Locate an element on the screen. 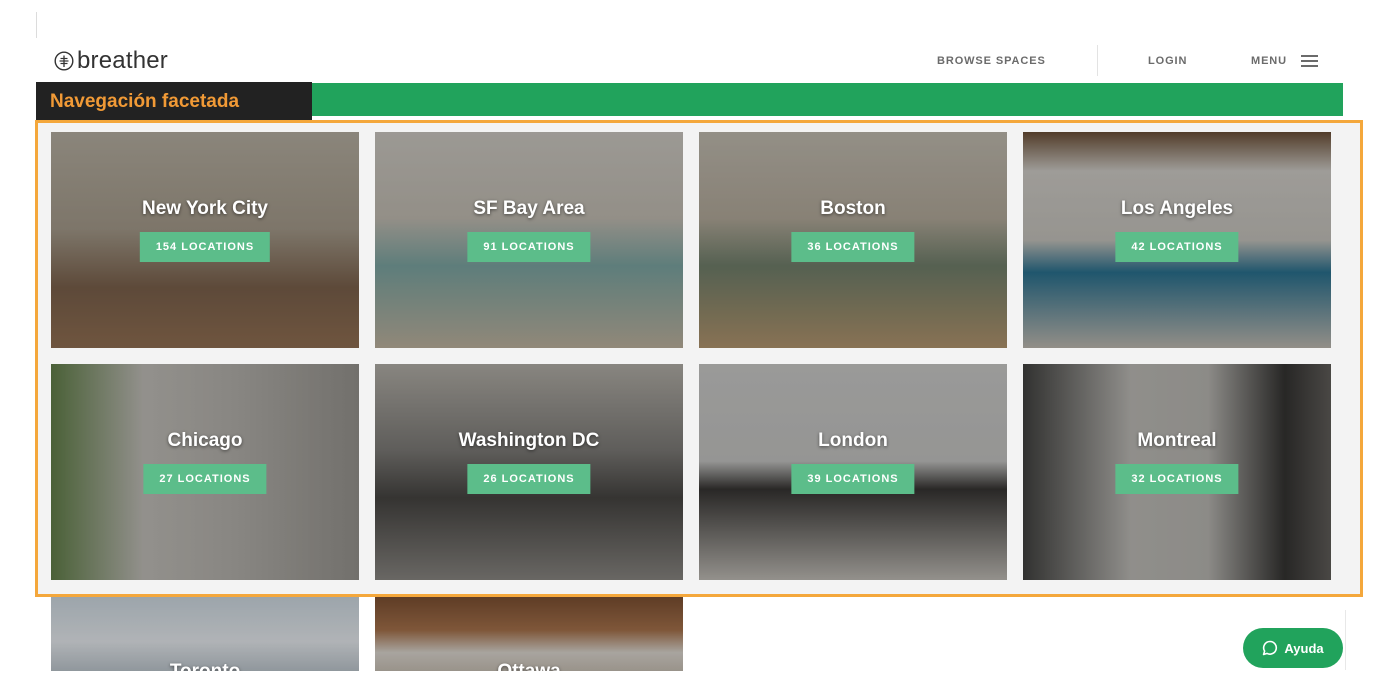 This screenshot has width=1387, height=696. faceted-navigation-label: Navegación facetada is located at coordinates (174, 101).